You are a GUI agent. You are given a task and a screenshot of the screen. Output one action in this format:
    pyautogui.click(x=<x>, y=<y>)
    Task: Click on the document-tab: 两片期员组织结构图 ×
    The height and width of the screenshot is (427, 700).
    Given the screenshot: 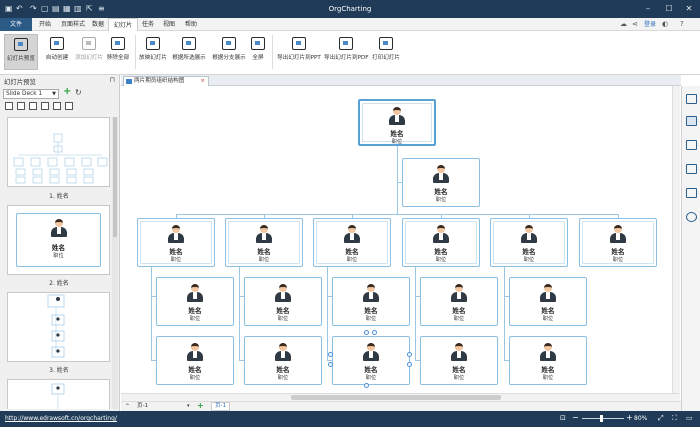 What is the action you would take?
    pyautogui.click(x=166, y=81)
    